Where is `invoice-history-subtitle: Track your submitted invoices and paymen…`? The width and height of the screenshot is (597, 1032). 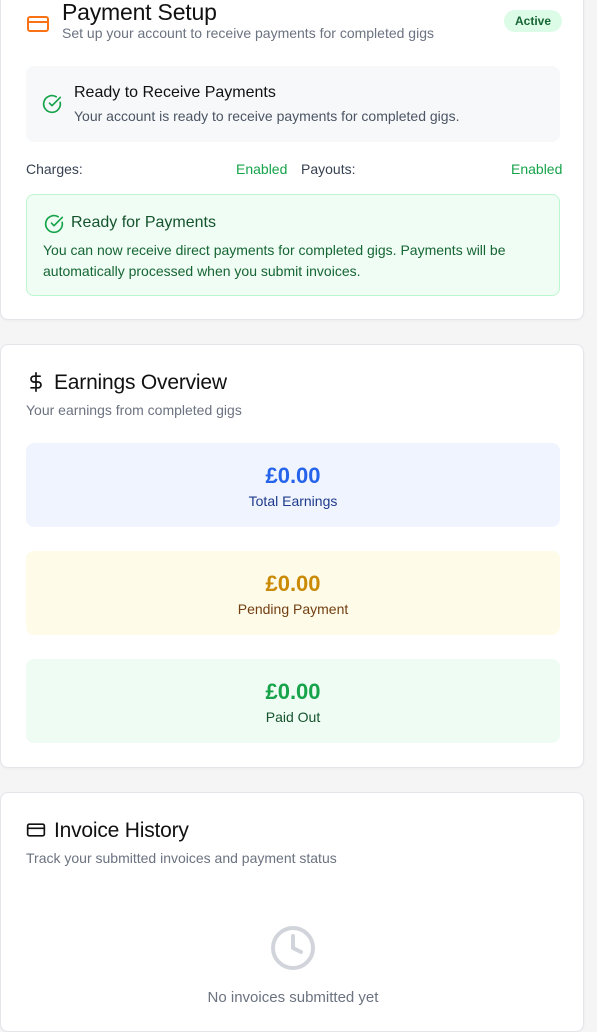 invoice-history-subtitle: Track your submitted invoices and paymen… is located at coordinates (181, 858).